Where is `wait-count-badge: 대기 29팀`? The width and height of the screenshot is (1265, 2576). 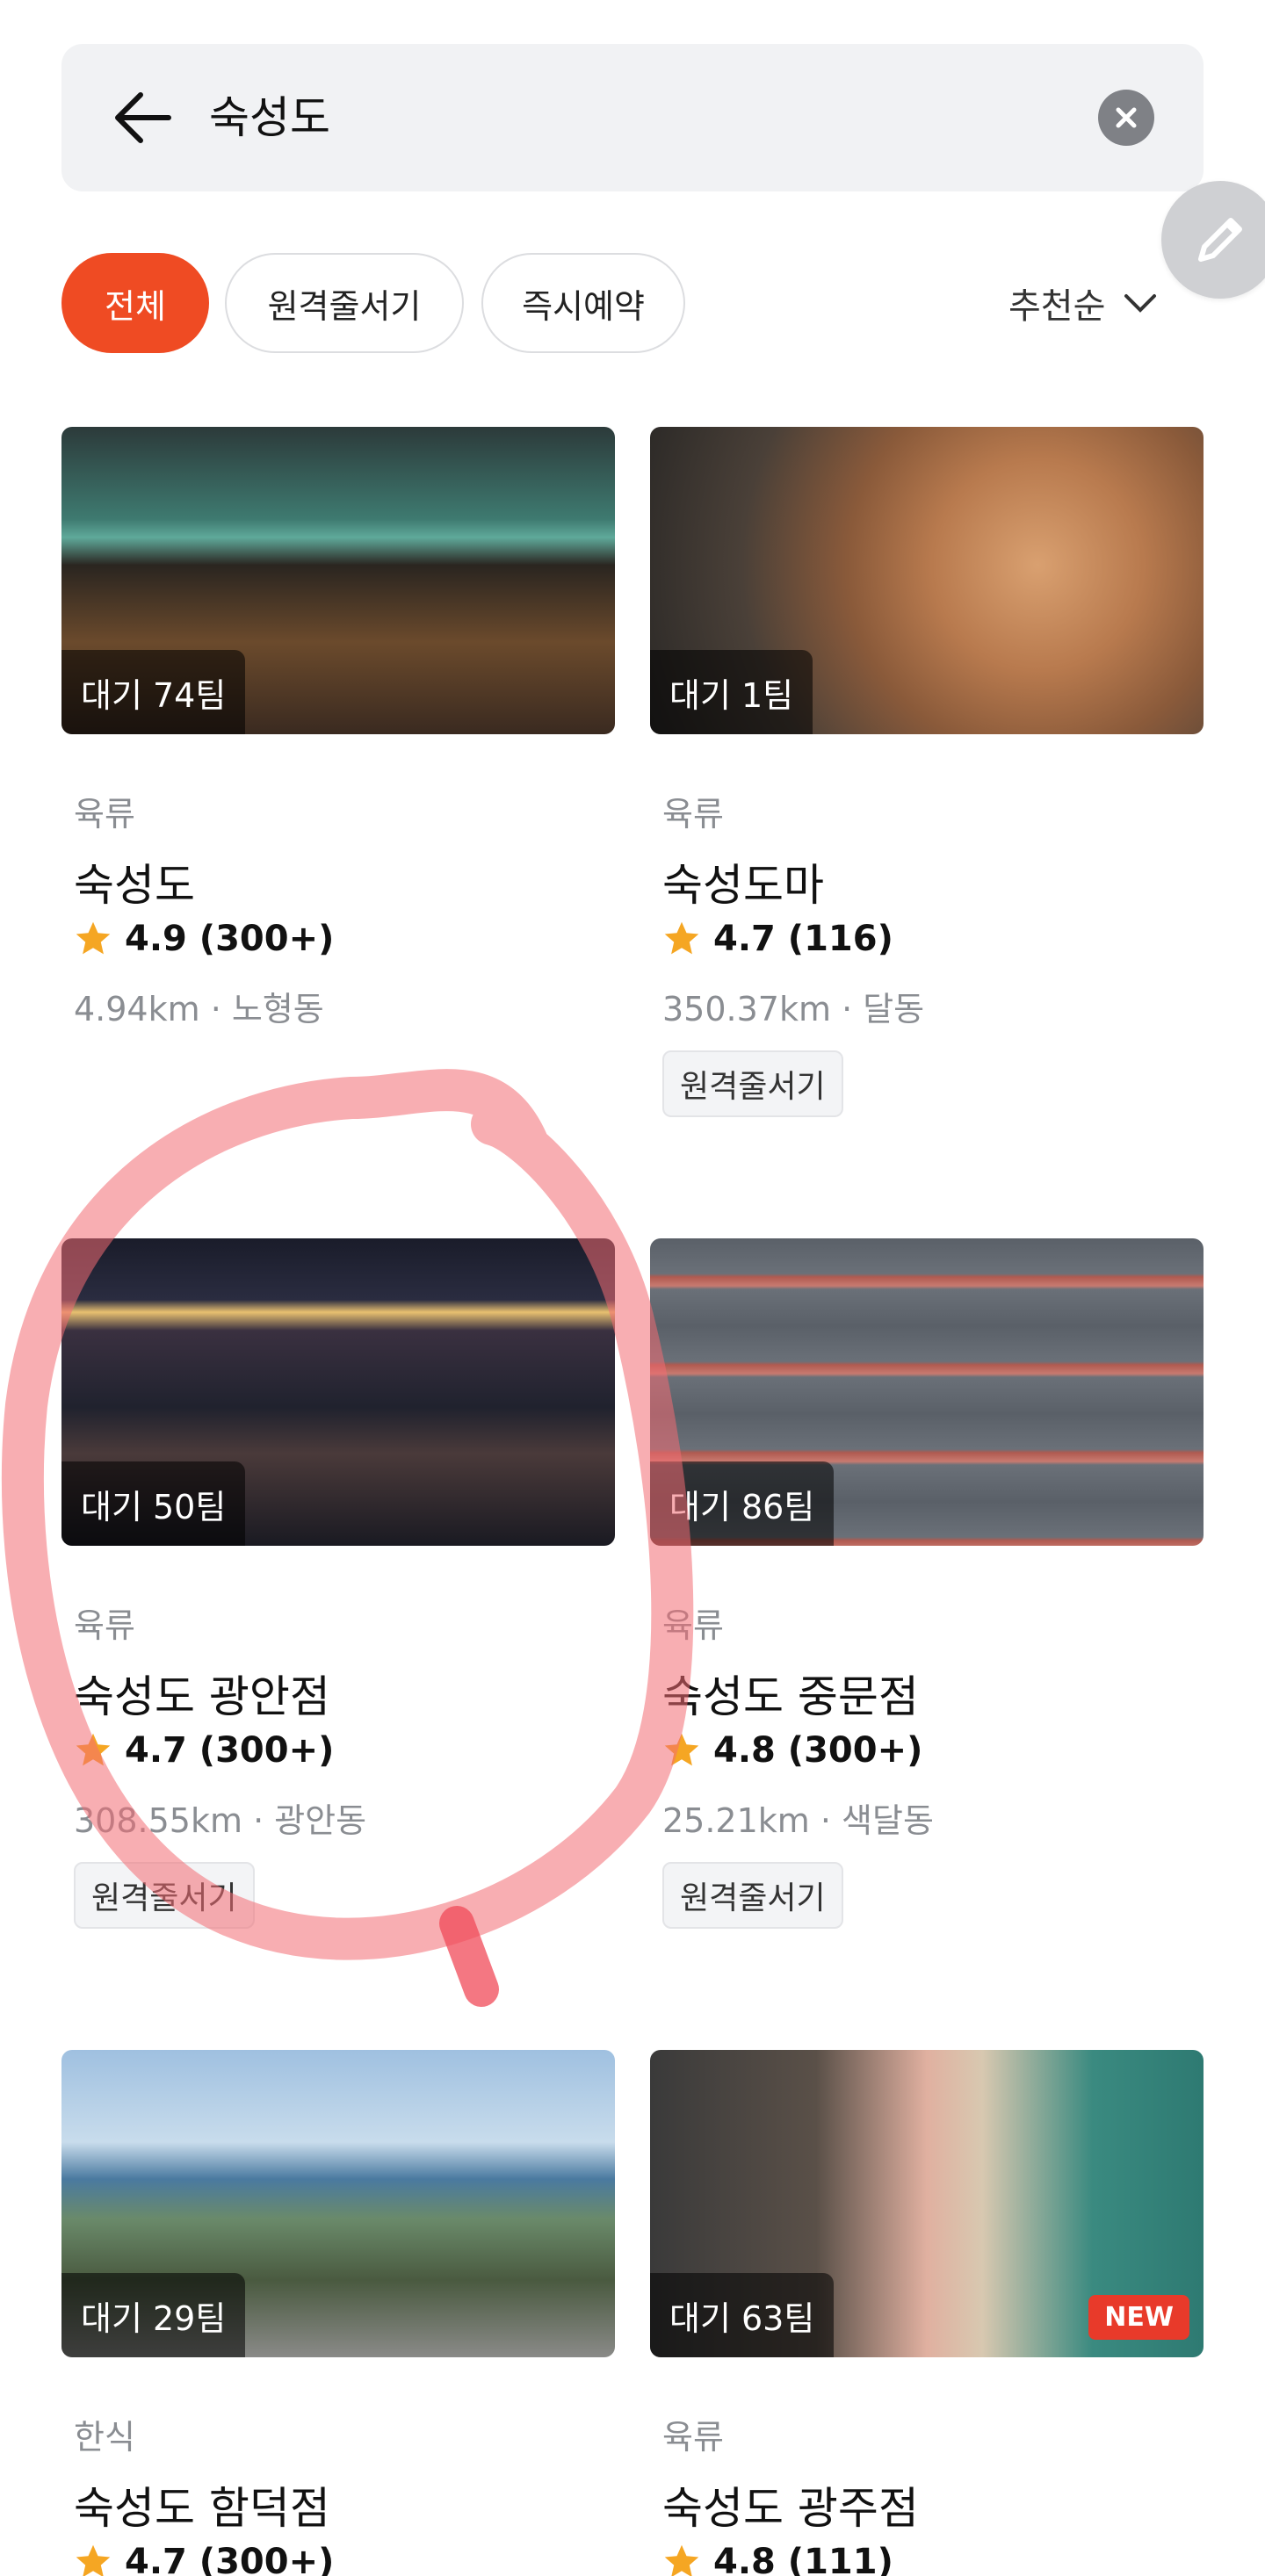 wait-count-badge: 대기 29팀 is located at coordinates (153, 2315).